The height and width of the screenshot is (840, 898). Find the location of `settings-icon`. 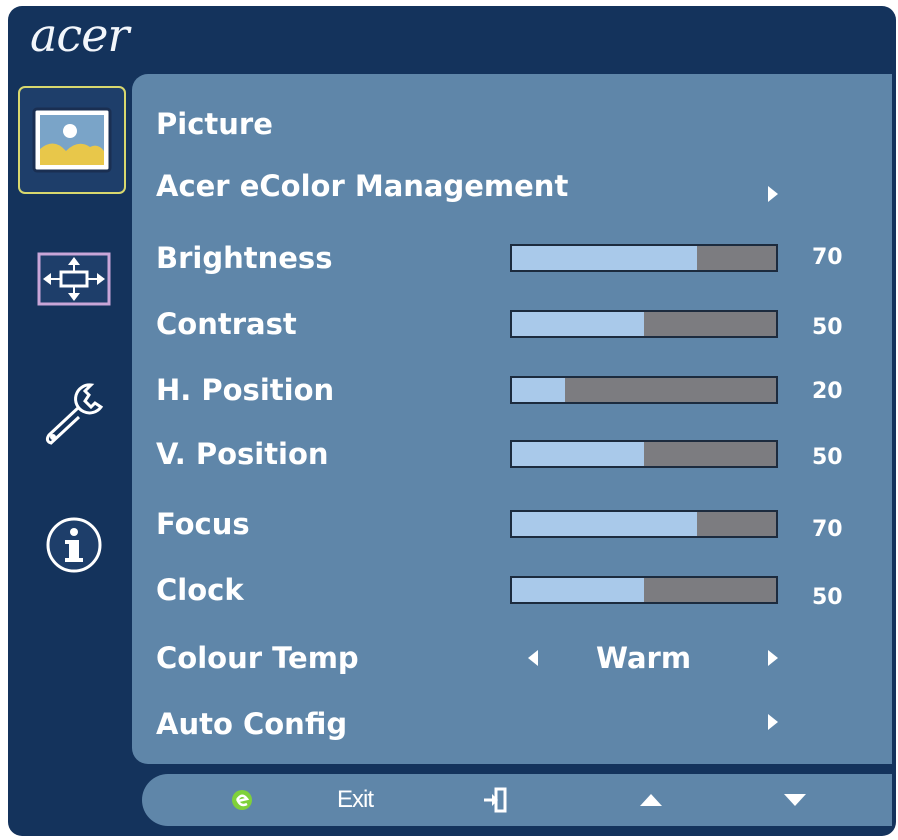

settings-icon is located at coordinates (74, 414).